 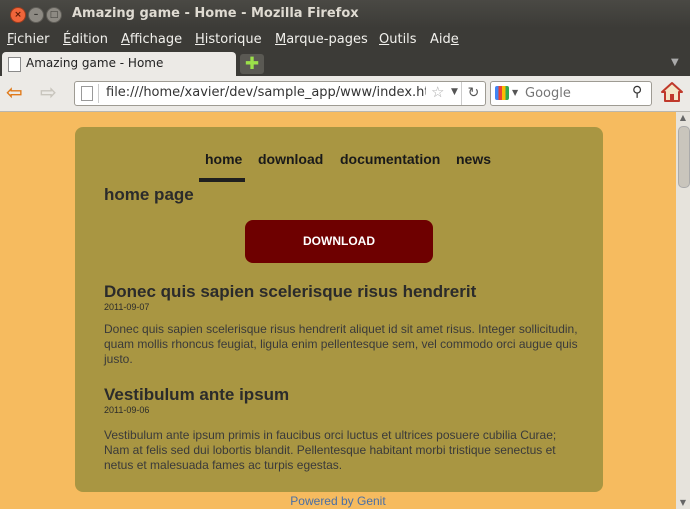 What do you see at coordinates (14, 92) in the screenshot?
I see `back-arrow-icon: ⇦` at bounding box center [14, 92].